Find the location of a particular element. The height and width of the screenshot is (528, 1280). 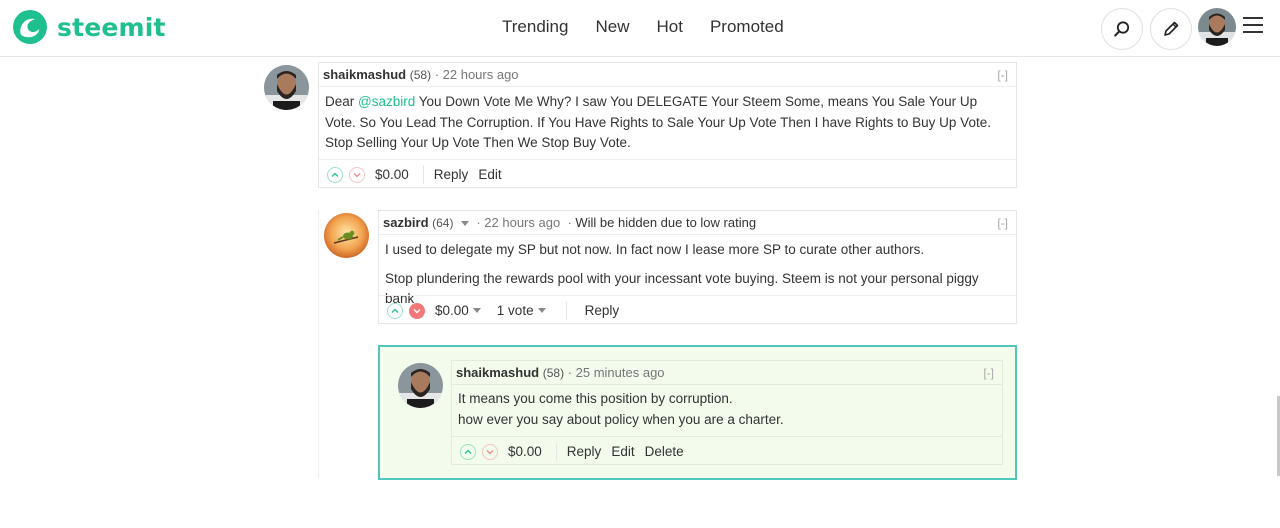

steemit-logo: steemit is located at coordinates (89, 27).